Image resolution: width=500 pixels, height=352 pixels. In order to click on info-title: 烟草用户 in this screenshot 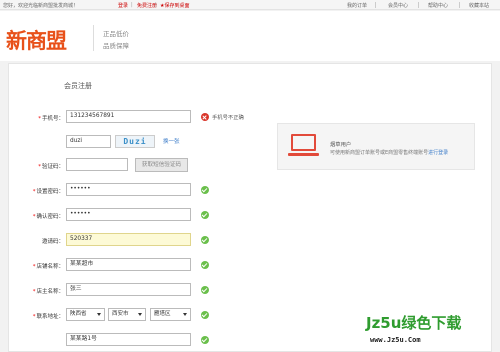, I will do `click(341, 145)`.